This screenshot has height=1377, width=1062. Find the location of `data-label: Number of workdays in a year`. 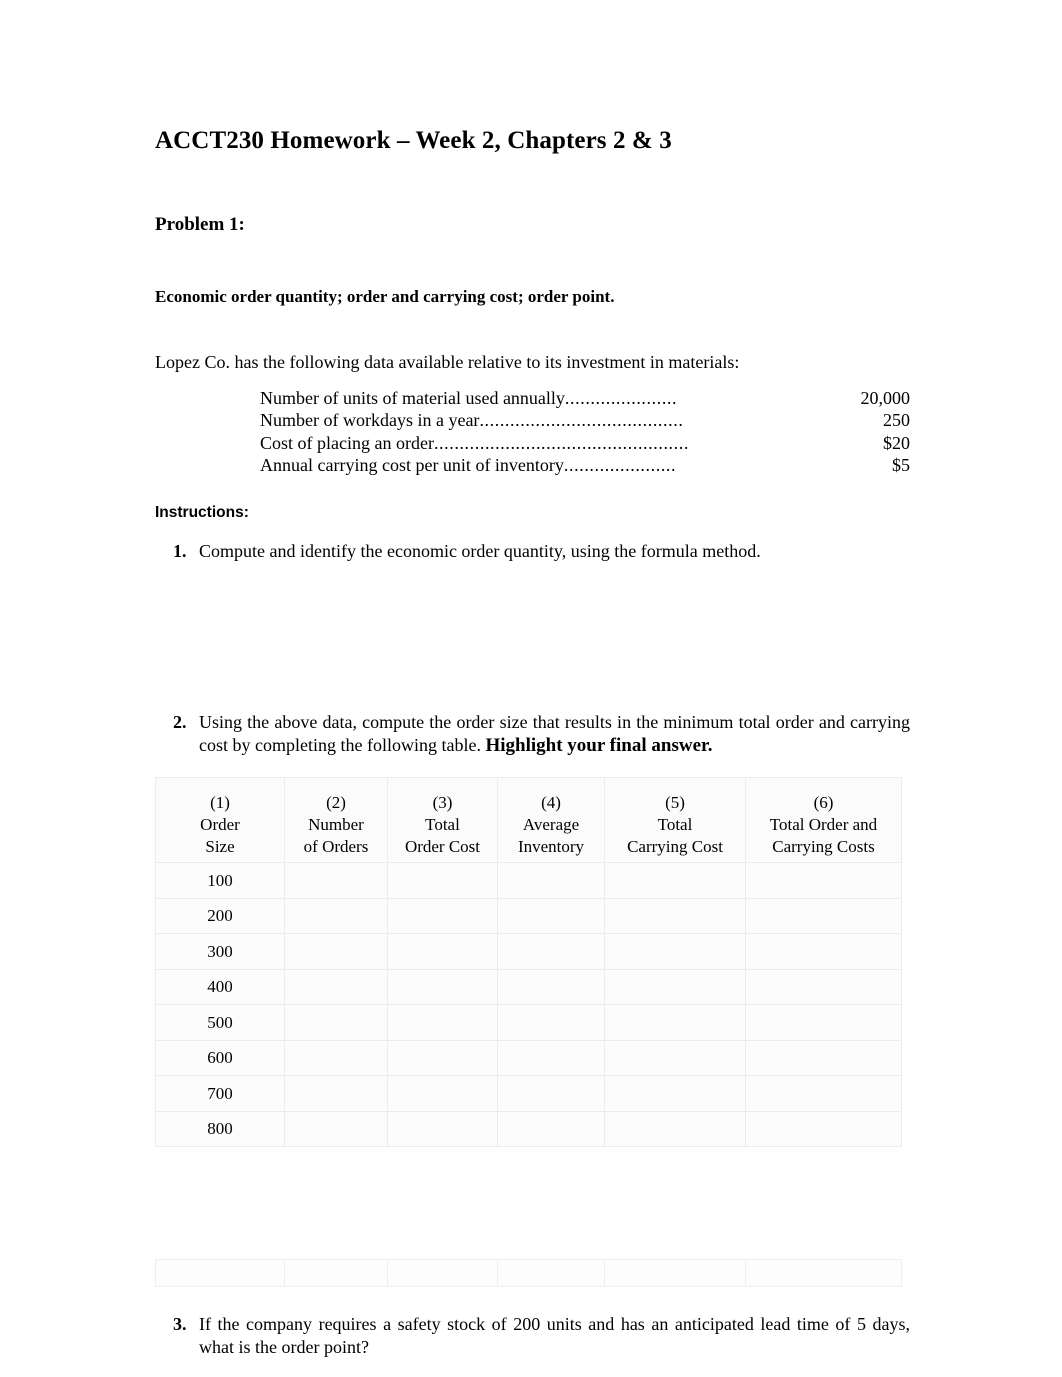

data-label: Number of workdays in a year is located at coordinates (370, 420).